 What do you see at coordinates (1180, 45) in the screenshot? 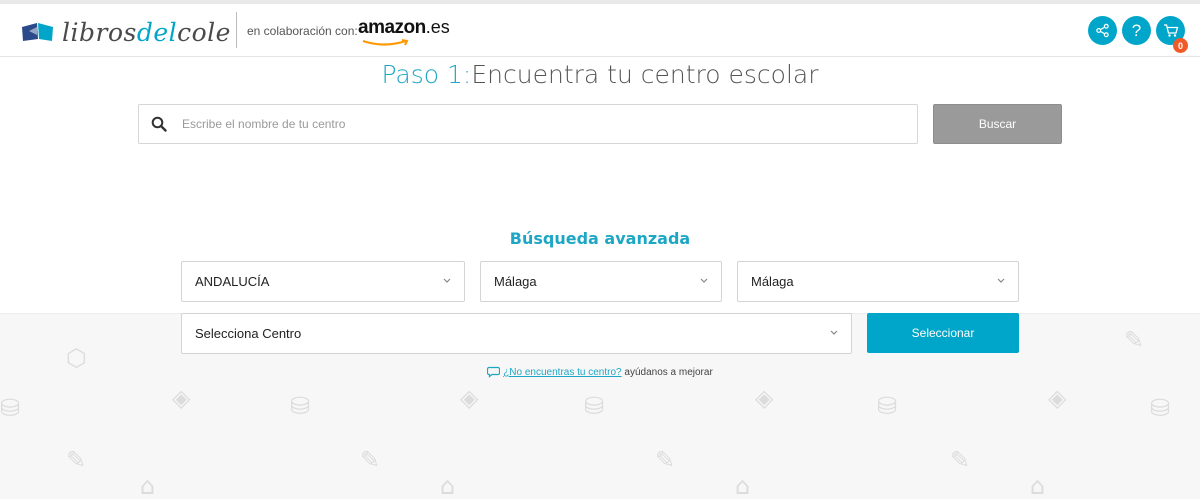
I see `cart-count-badge: 0` at bounding box center [1180, 45].